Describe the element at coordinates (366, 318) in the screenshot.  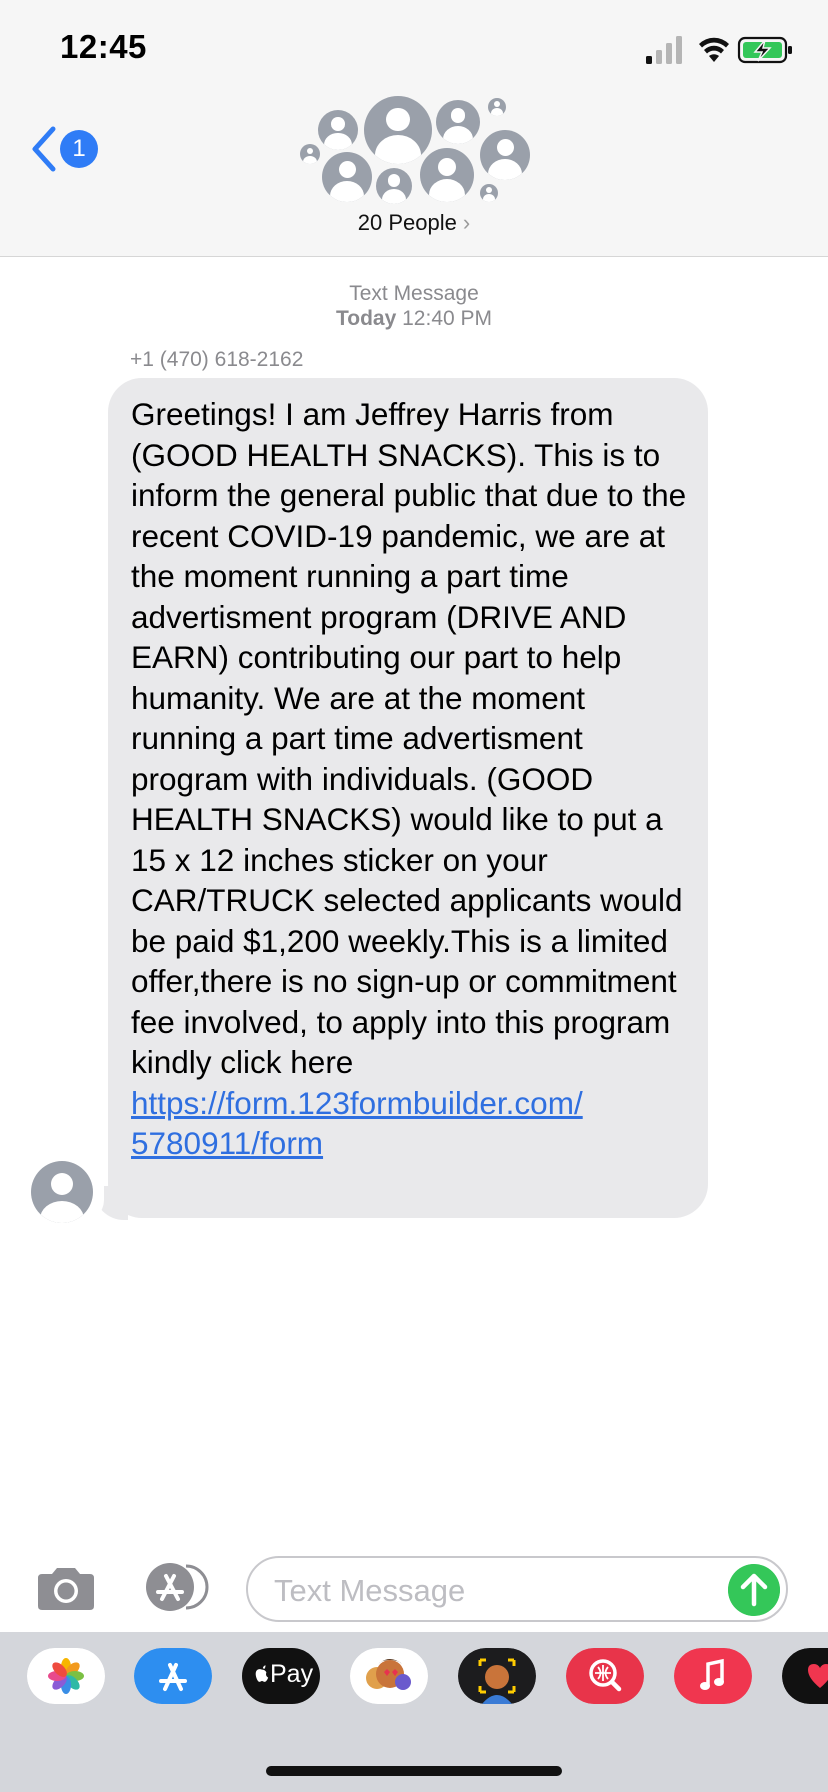
I see `timestamp-day: Today` at that location.